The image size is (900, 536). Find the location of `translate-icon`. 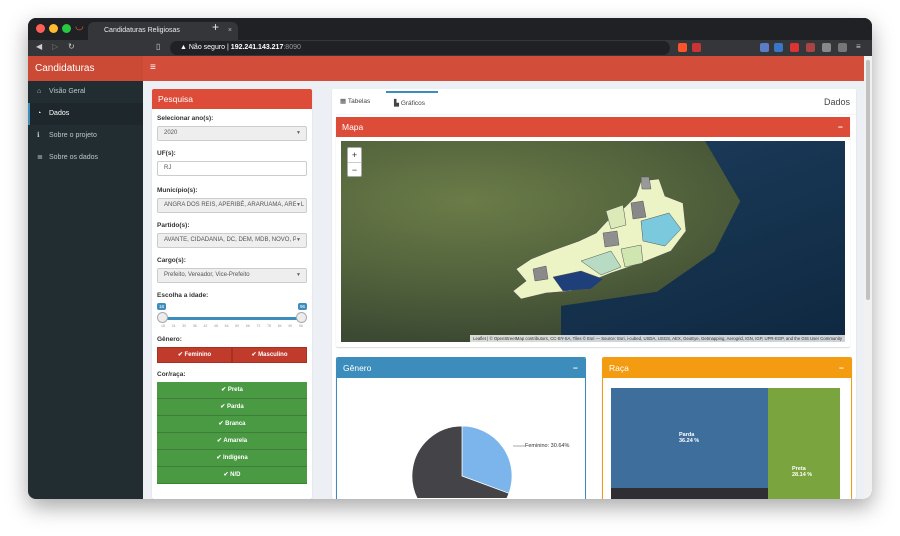

translate-icon is located at coordinates (778, 47).